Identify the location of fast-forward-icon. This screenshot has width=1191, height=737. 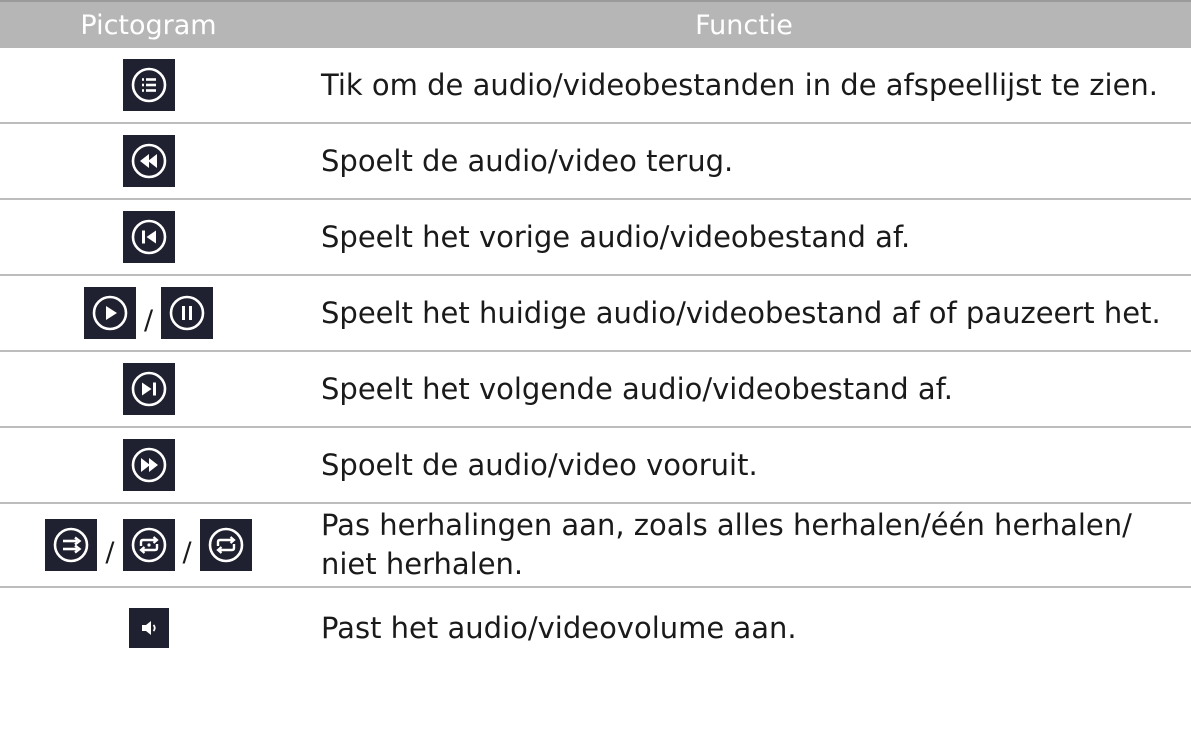
(148, 465).